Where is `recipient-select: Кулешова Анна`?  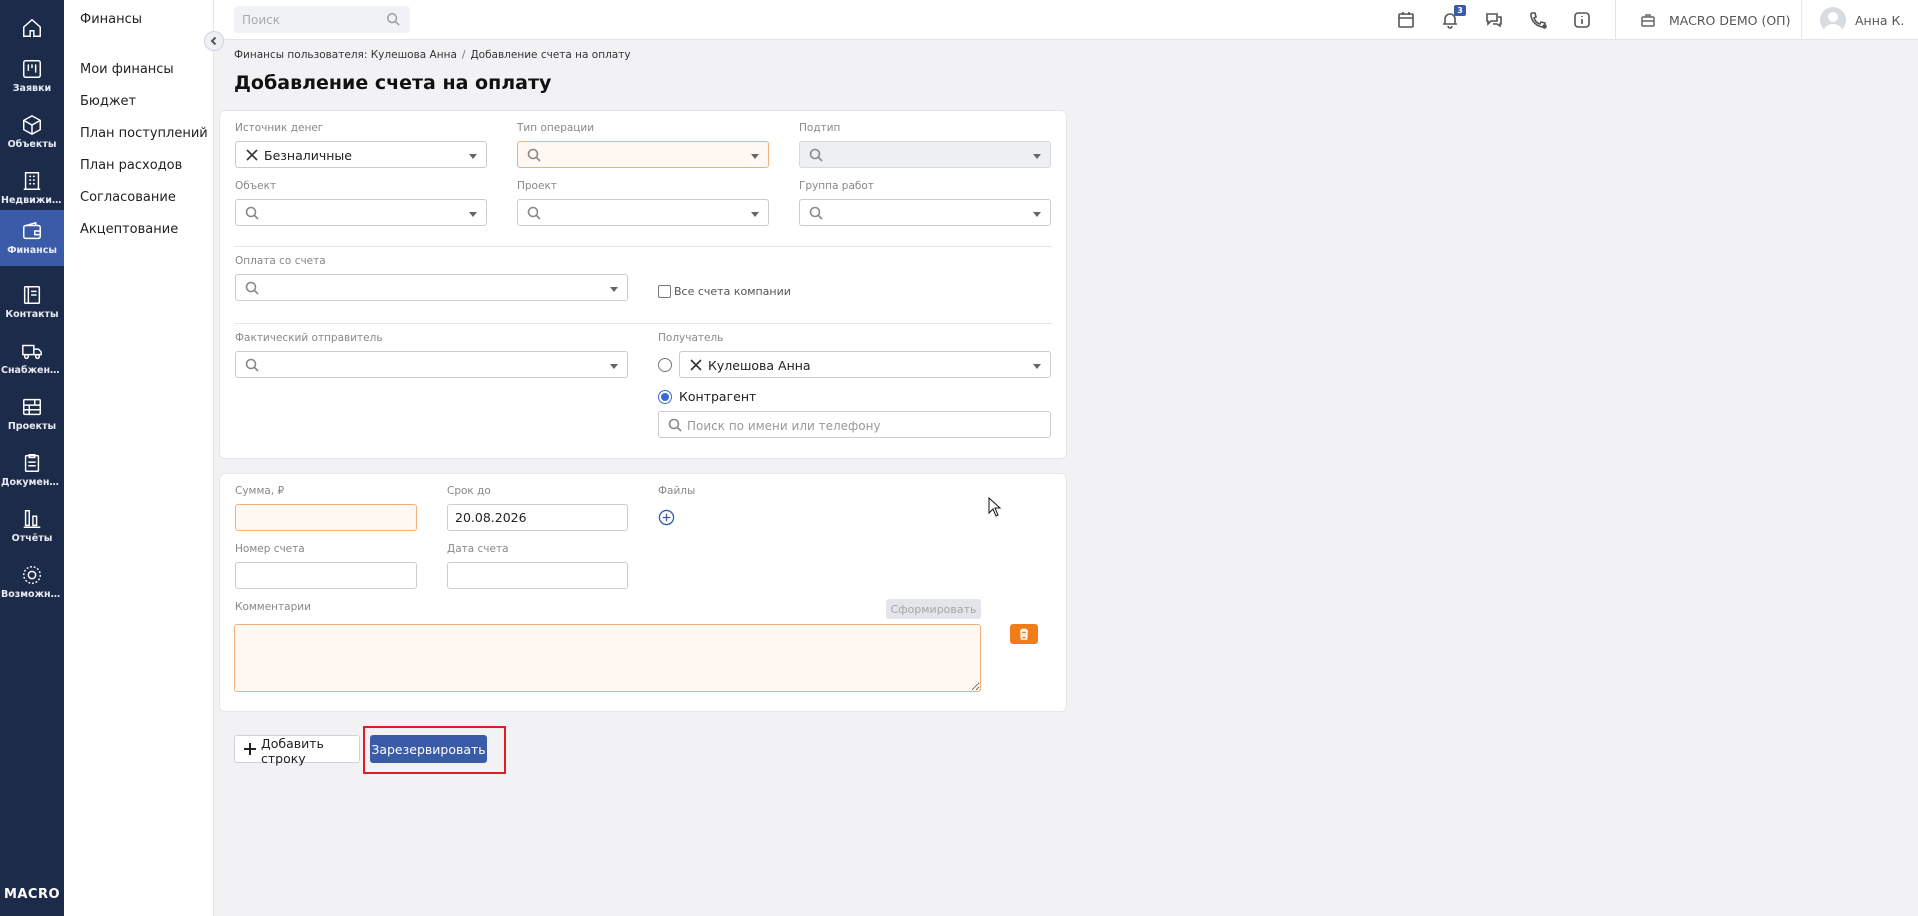
recipient-select: Кулешова Анна is located at coordinates (865, 364).